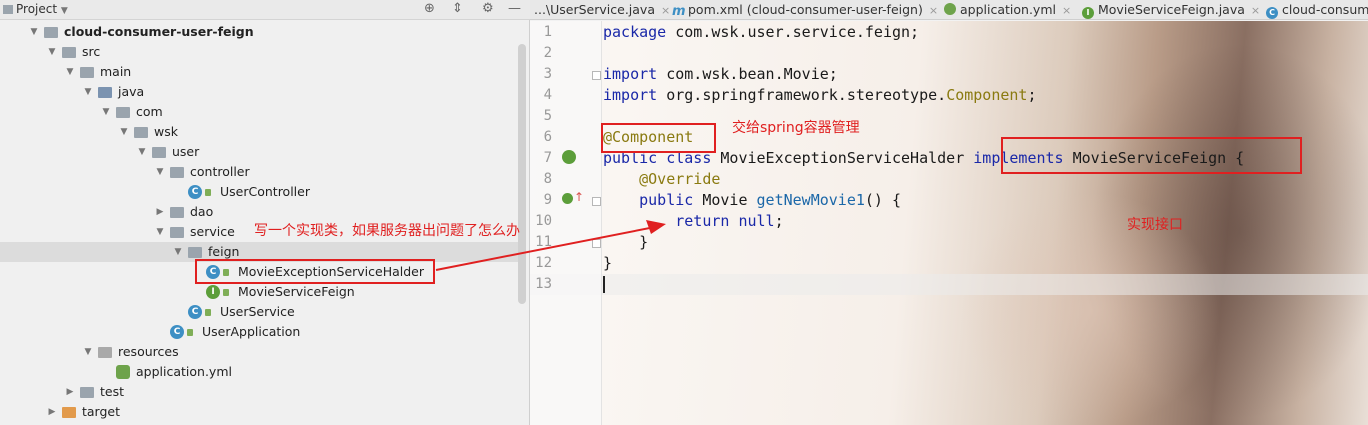 The image size is (1368, 425). I want to click on tree-item-label: UserService, so click(257, 311).